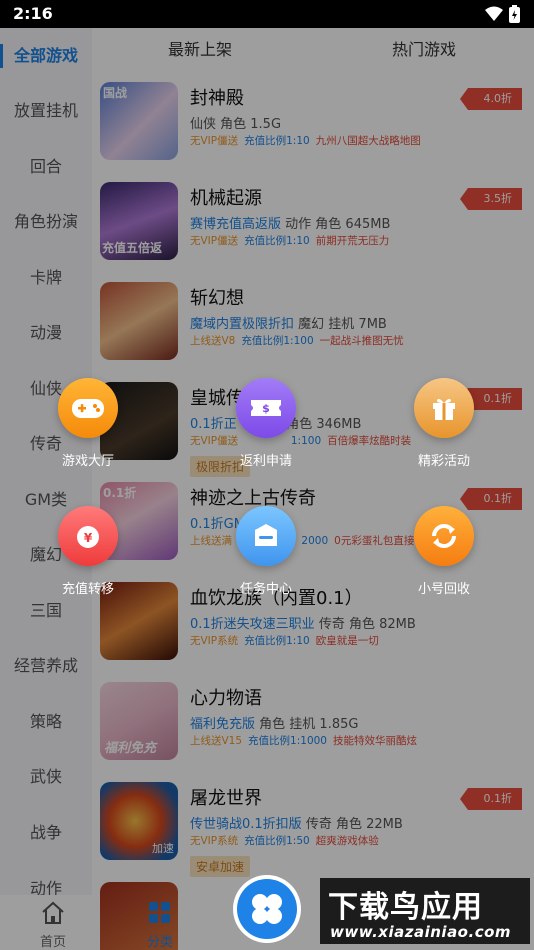 The height and width of the screenshot is (950, 534). I want to click on action-game-hall: 游戏大厅, so click(88, 423).